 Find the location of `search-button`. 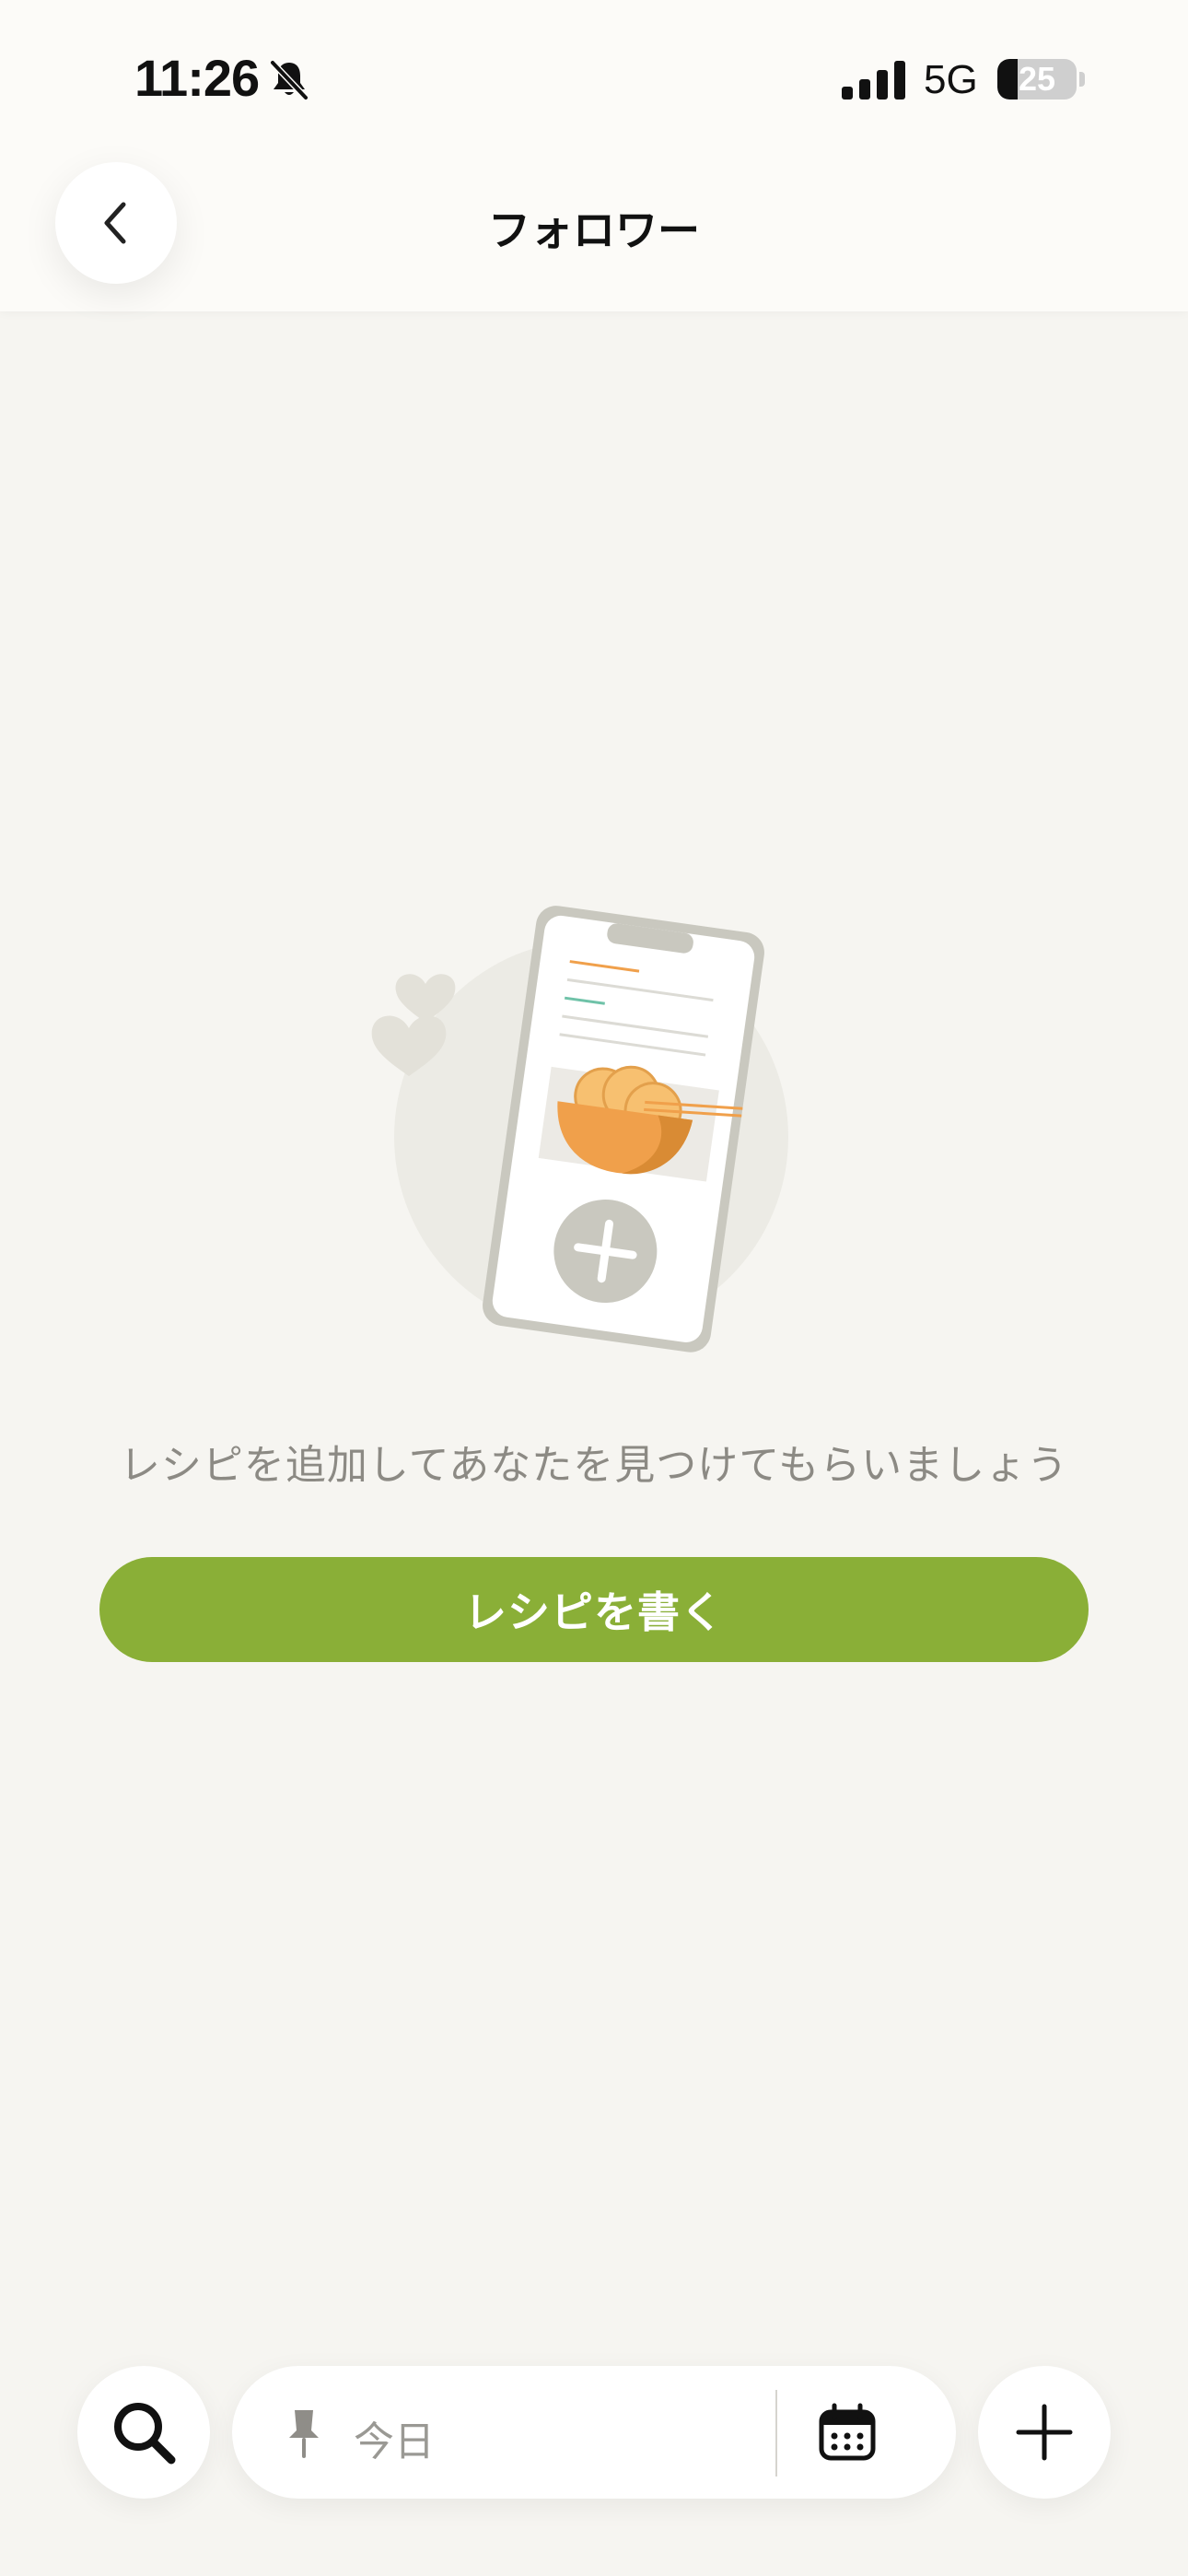

search-button is located at coordinates (143, 2432).